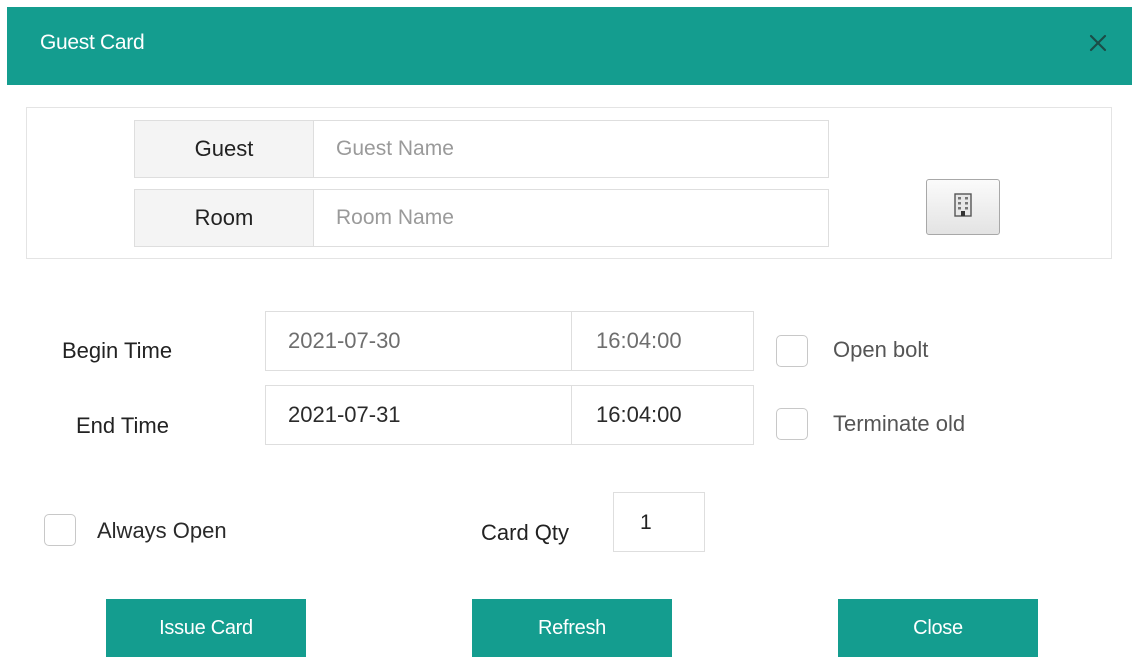 Image resolution: width=1139 pixels, height=658 pixels. I want to click on end-date-field: 2021-07-31, so click(418, 415).